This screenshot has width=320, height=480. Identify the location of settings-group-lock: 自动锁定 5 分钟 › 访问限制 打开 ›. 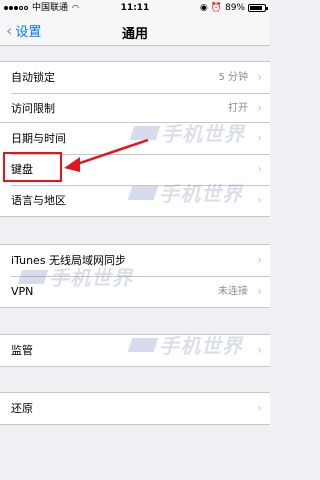
(135, 93).